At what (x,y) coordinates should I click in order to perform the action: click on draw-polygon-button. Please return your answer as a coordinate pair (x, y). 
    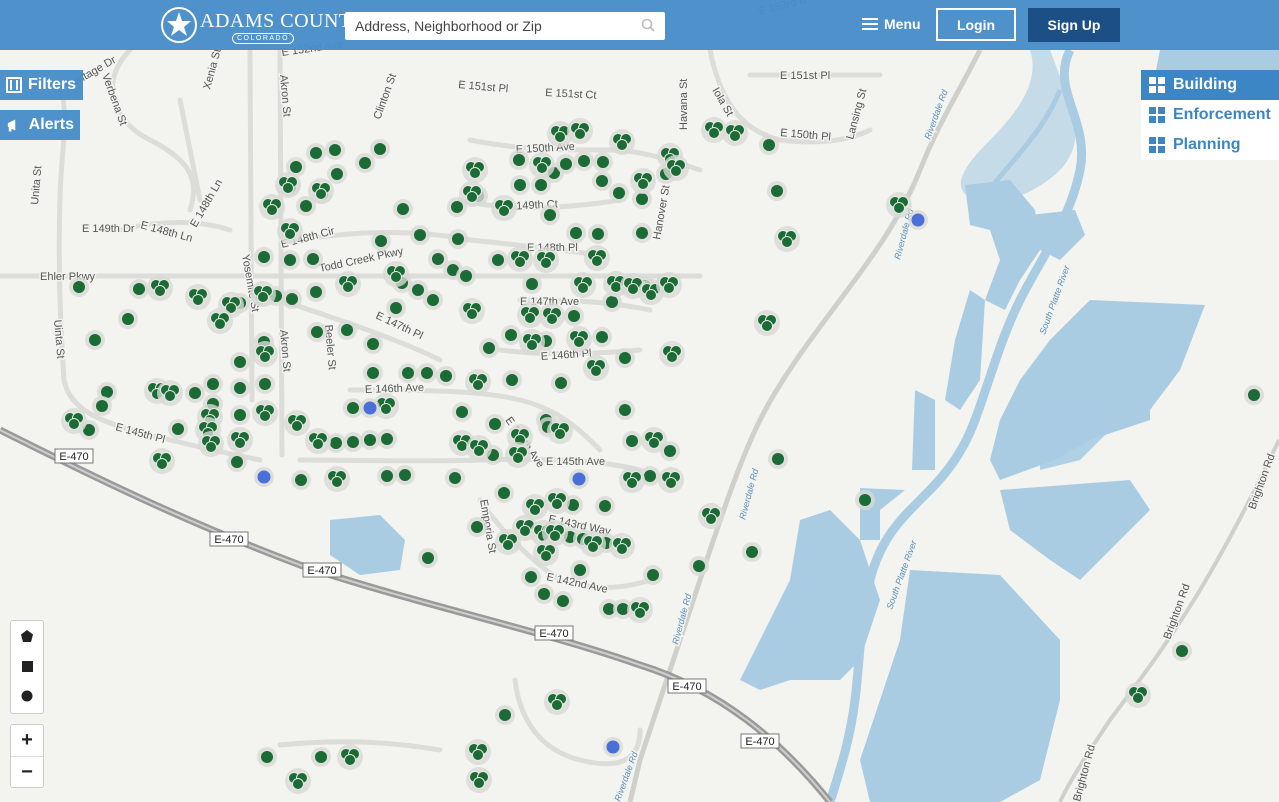
    Looking at the image, I should click on (27, 636).